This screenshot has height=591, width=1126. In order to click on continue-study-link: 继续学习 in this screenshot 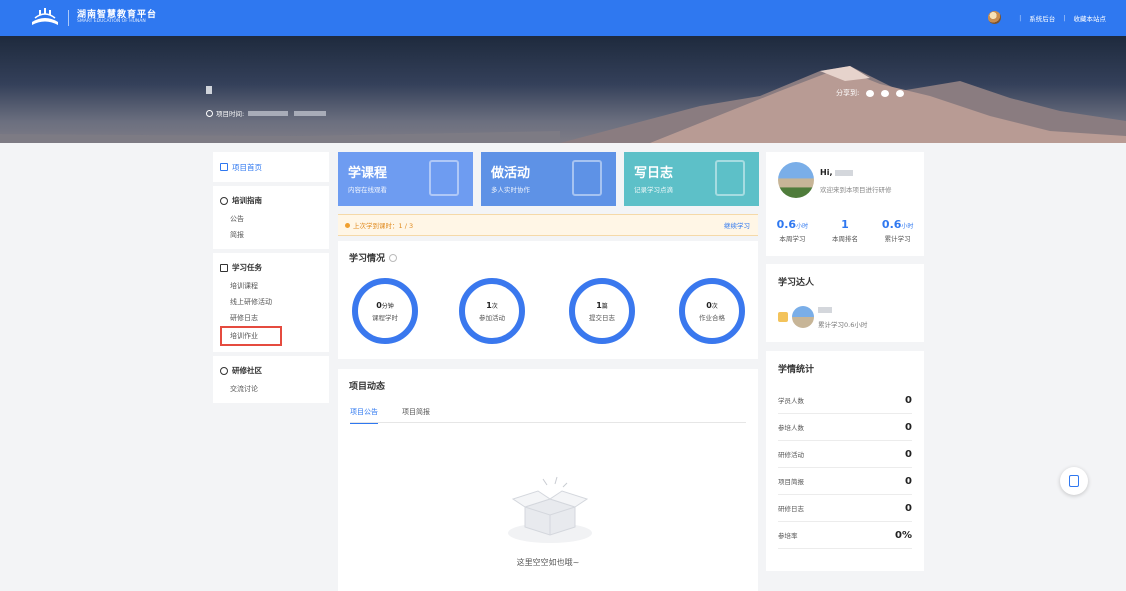, I will do `click(737, 225)`.